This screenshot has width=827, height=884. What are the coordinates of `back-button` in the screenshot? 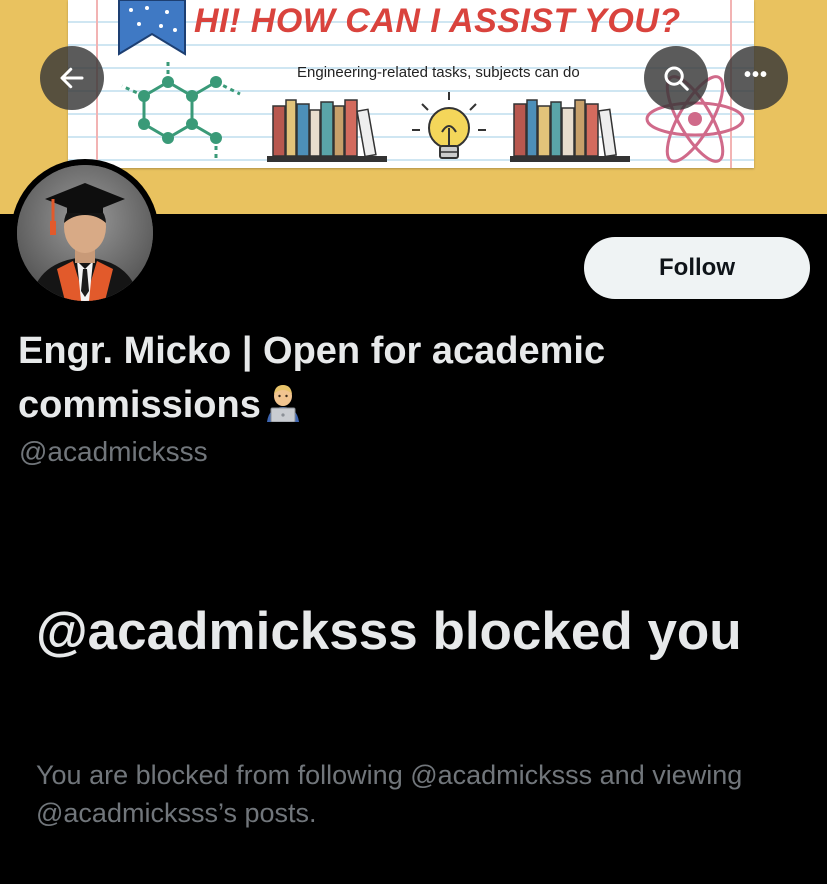 It's located at (72, 78).